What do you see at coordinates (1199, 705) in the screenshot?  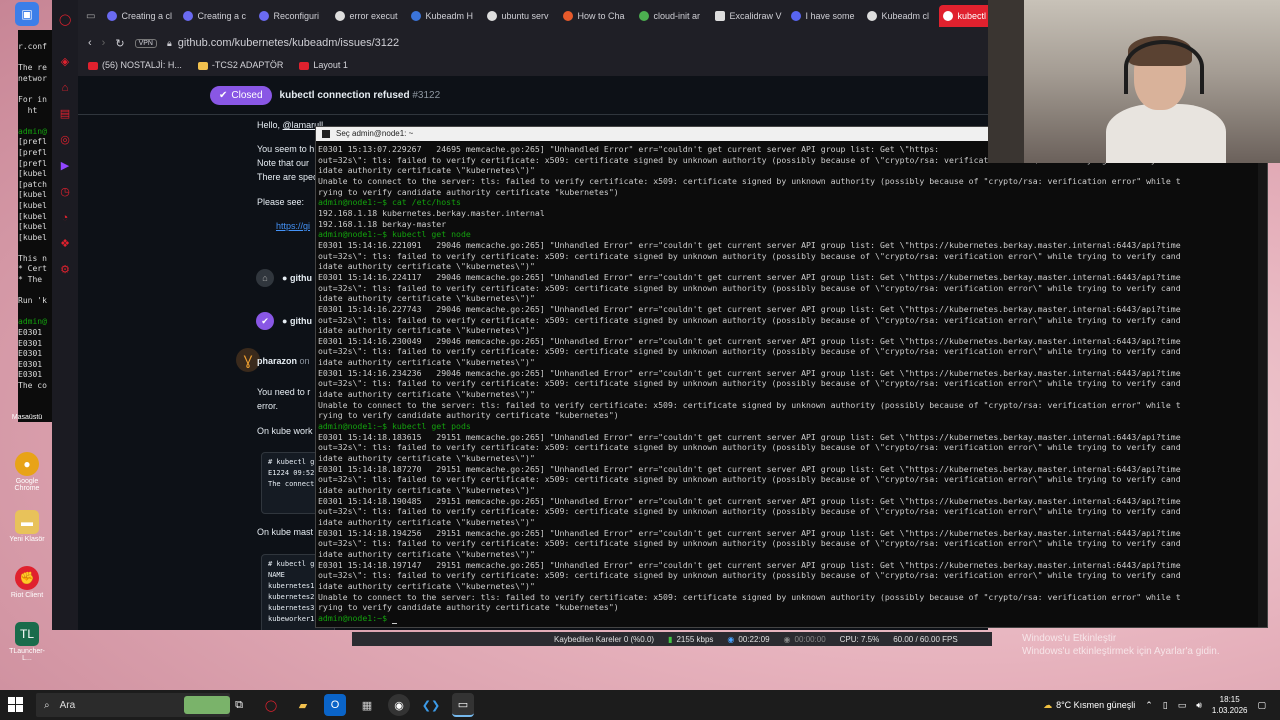 I see `volume-icon: 🔊︎` at bounding box center [1199, 705].